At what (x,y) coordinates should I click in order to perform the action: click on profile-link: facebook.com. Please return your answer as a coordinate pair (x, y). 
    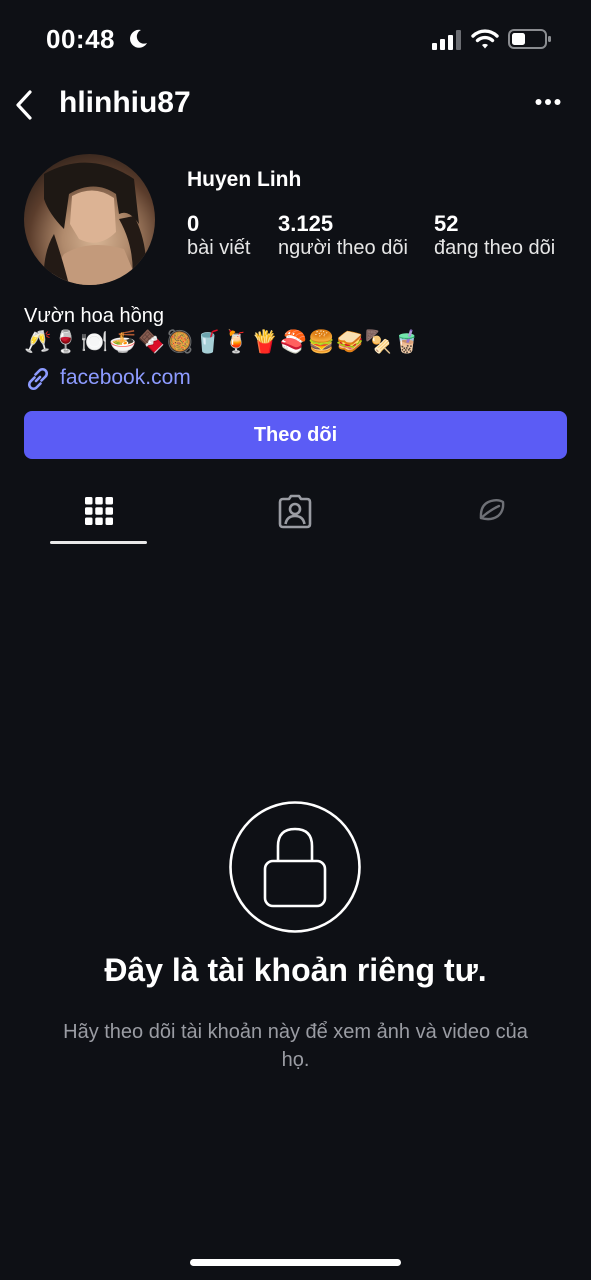
    Looking at the image, I should click on (125, 378).